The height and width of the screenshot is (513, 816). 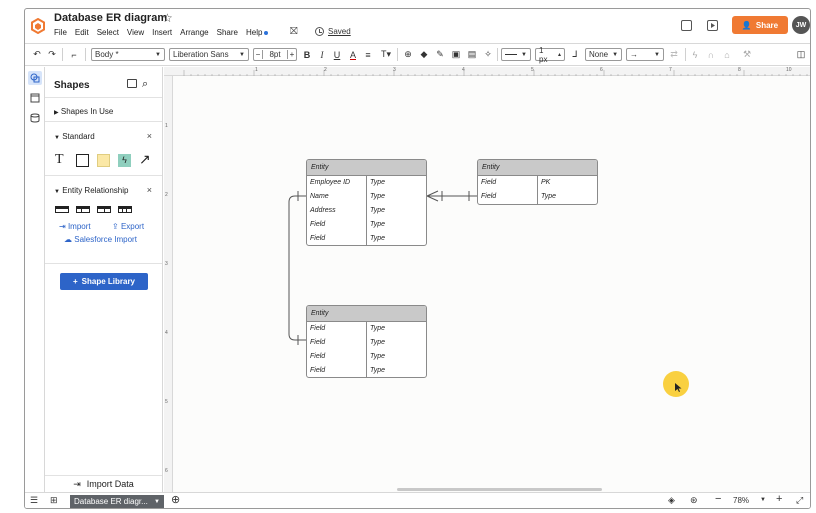 What do you see at coordinates (337, 183) in the screenshot?
I see `field-cell: Employee ID` at bounding box center [337, 183].